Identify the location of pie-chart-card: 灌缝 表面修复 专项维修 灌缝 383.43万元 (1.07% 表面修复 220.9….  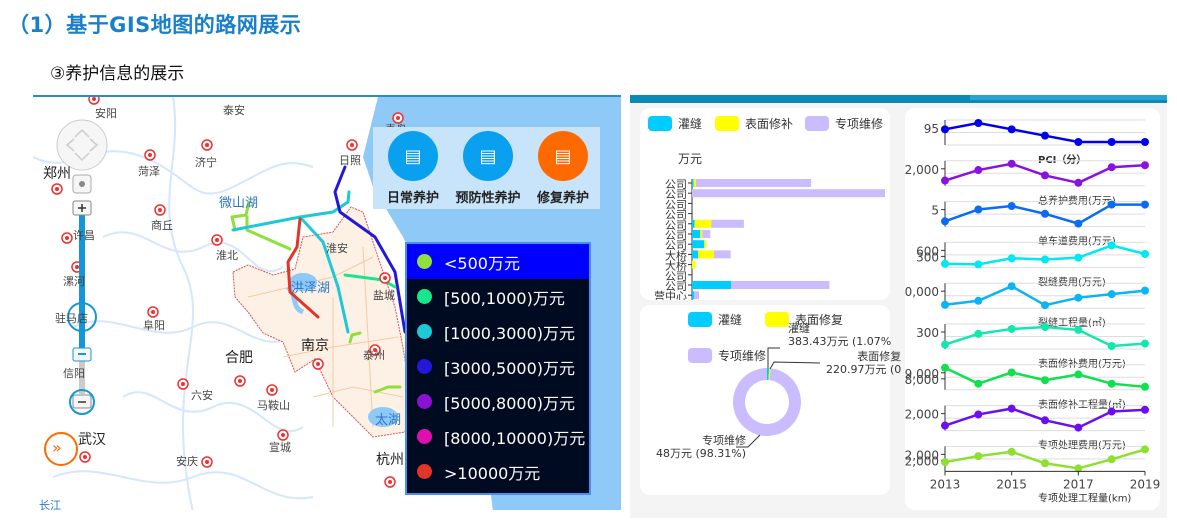
(770, 400).